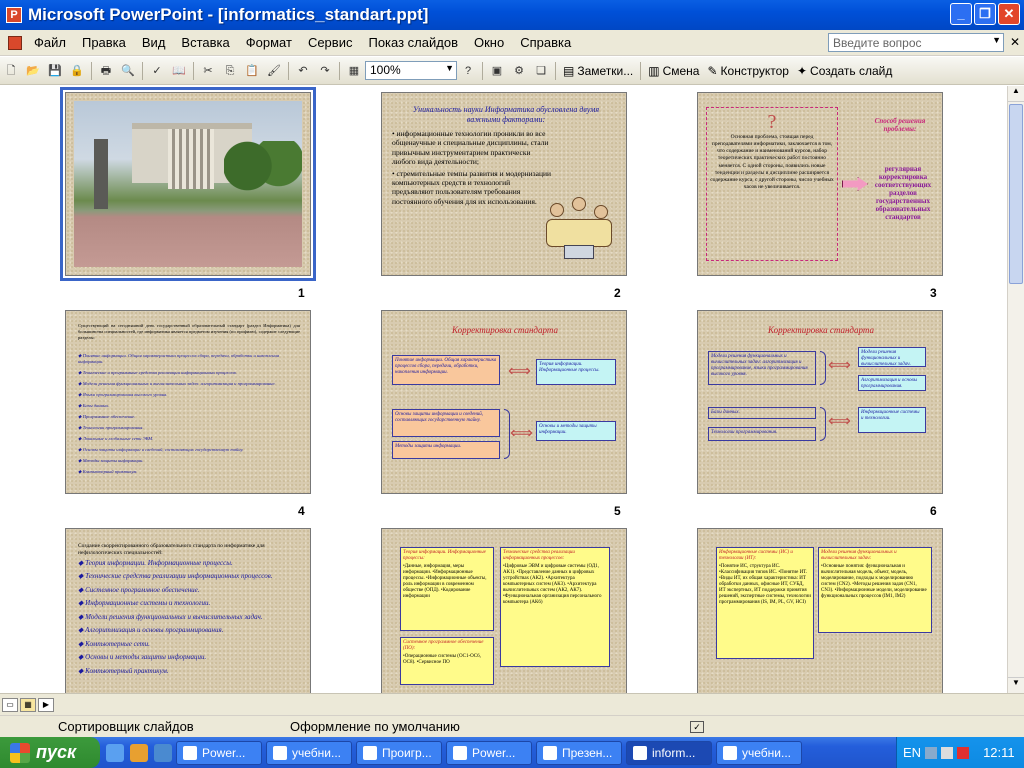 Image resolution: width=1024 pixels, height=768 pixels. What do you see at coordinates (11, 71) in the screenshot?
I see `new-icon: 🗋` at bounding box center [11, 71].